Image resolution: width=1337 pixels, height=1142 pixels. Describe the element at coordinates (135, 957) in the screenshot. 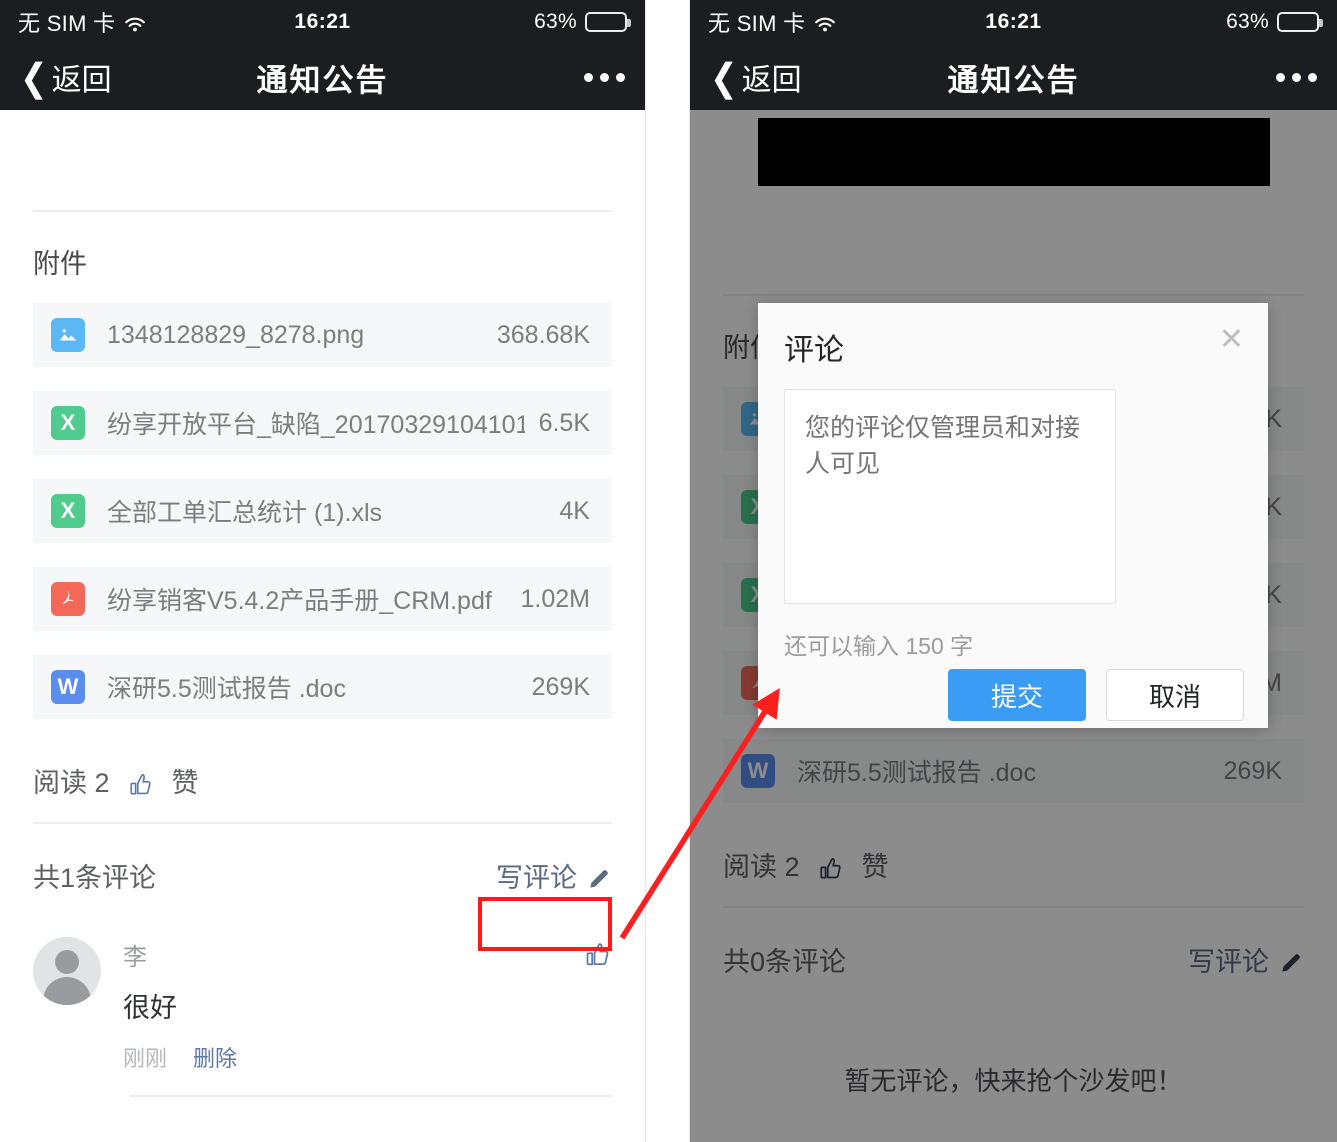

I see `comment-author: 李` at that location.